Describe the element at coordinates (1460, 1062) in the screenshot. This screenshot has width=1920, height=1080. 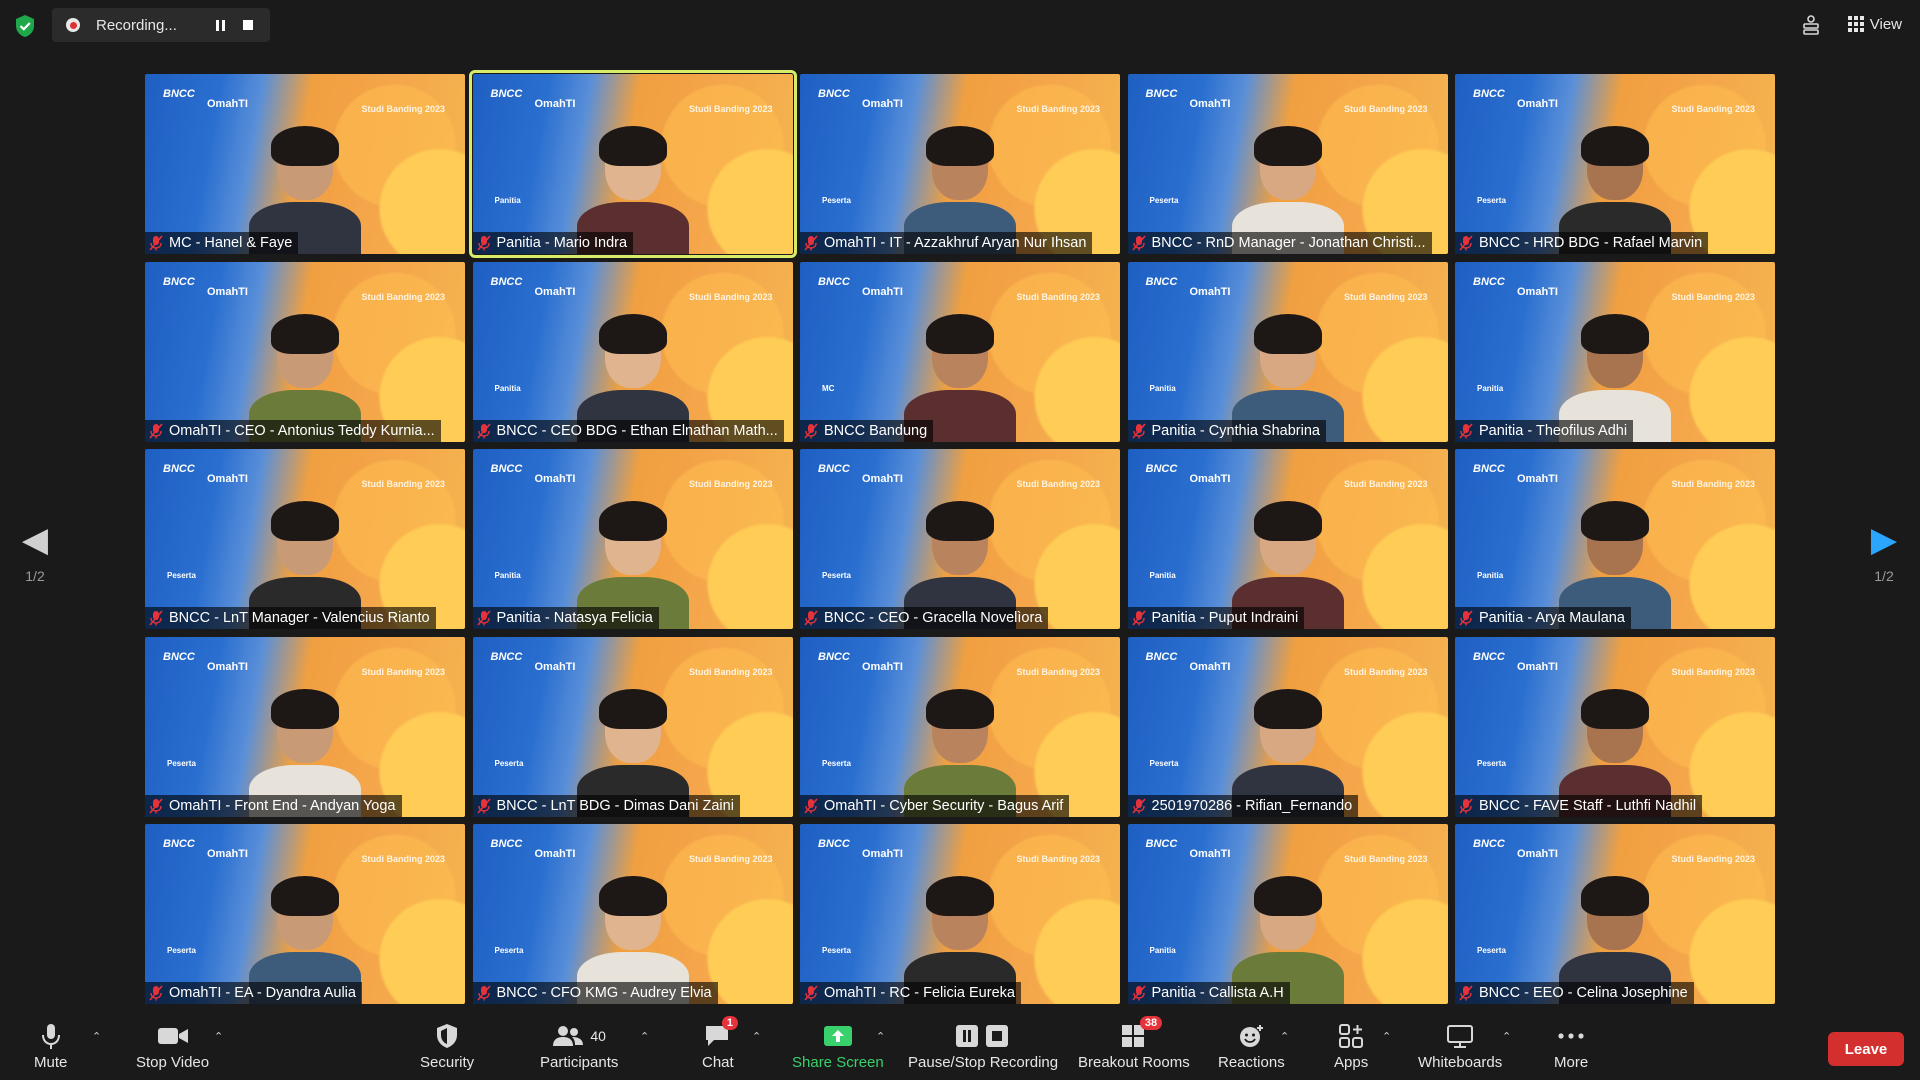
I see `whiteboards-label: Whiteboards` at that location.